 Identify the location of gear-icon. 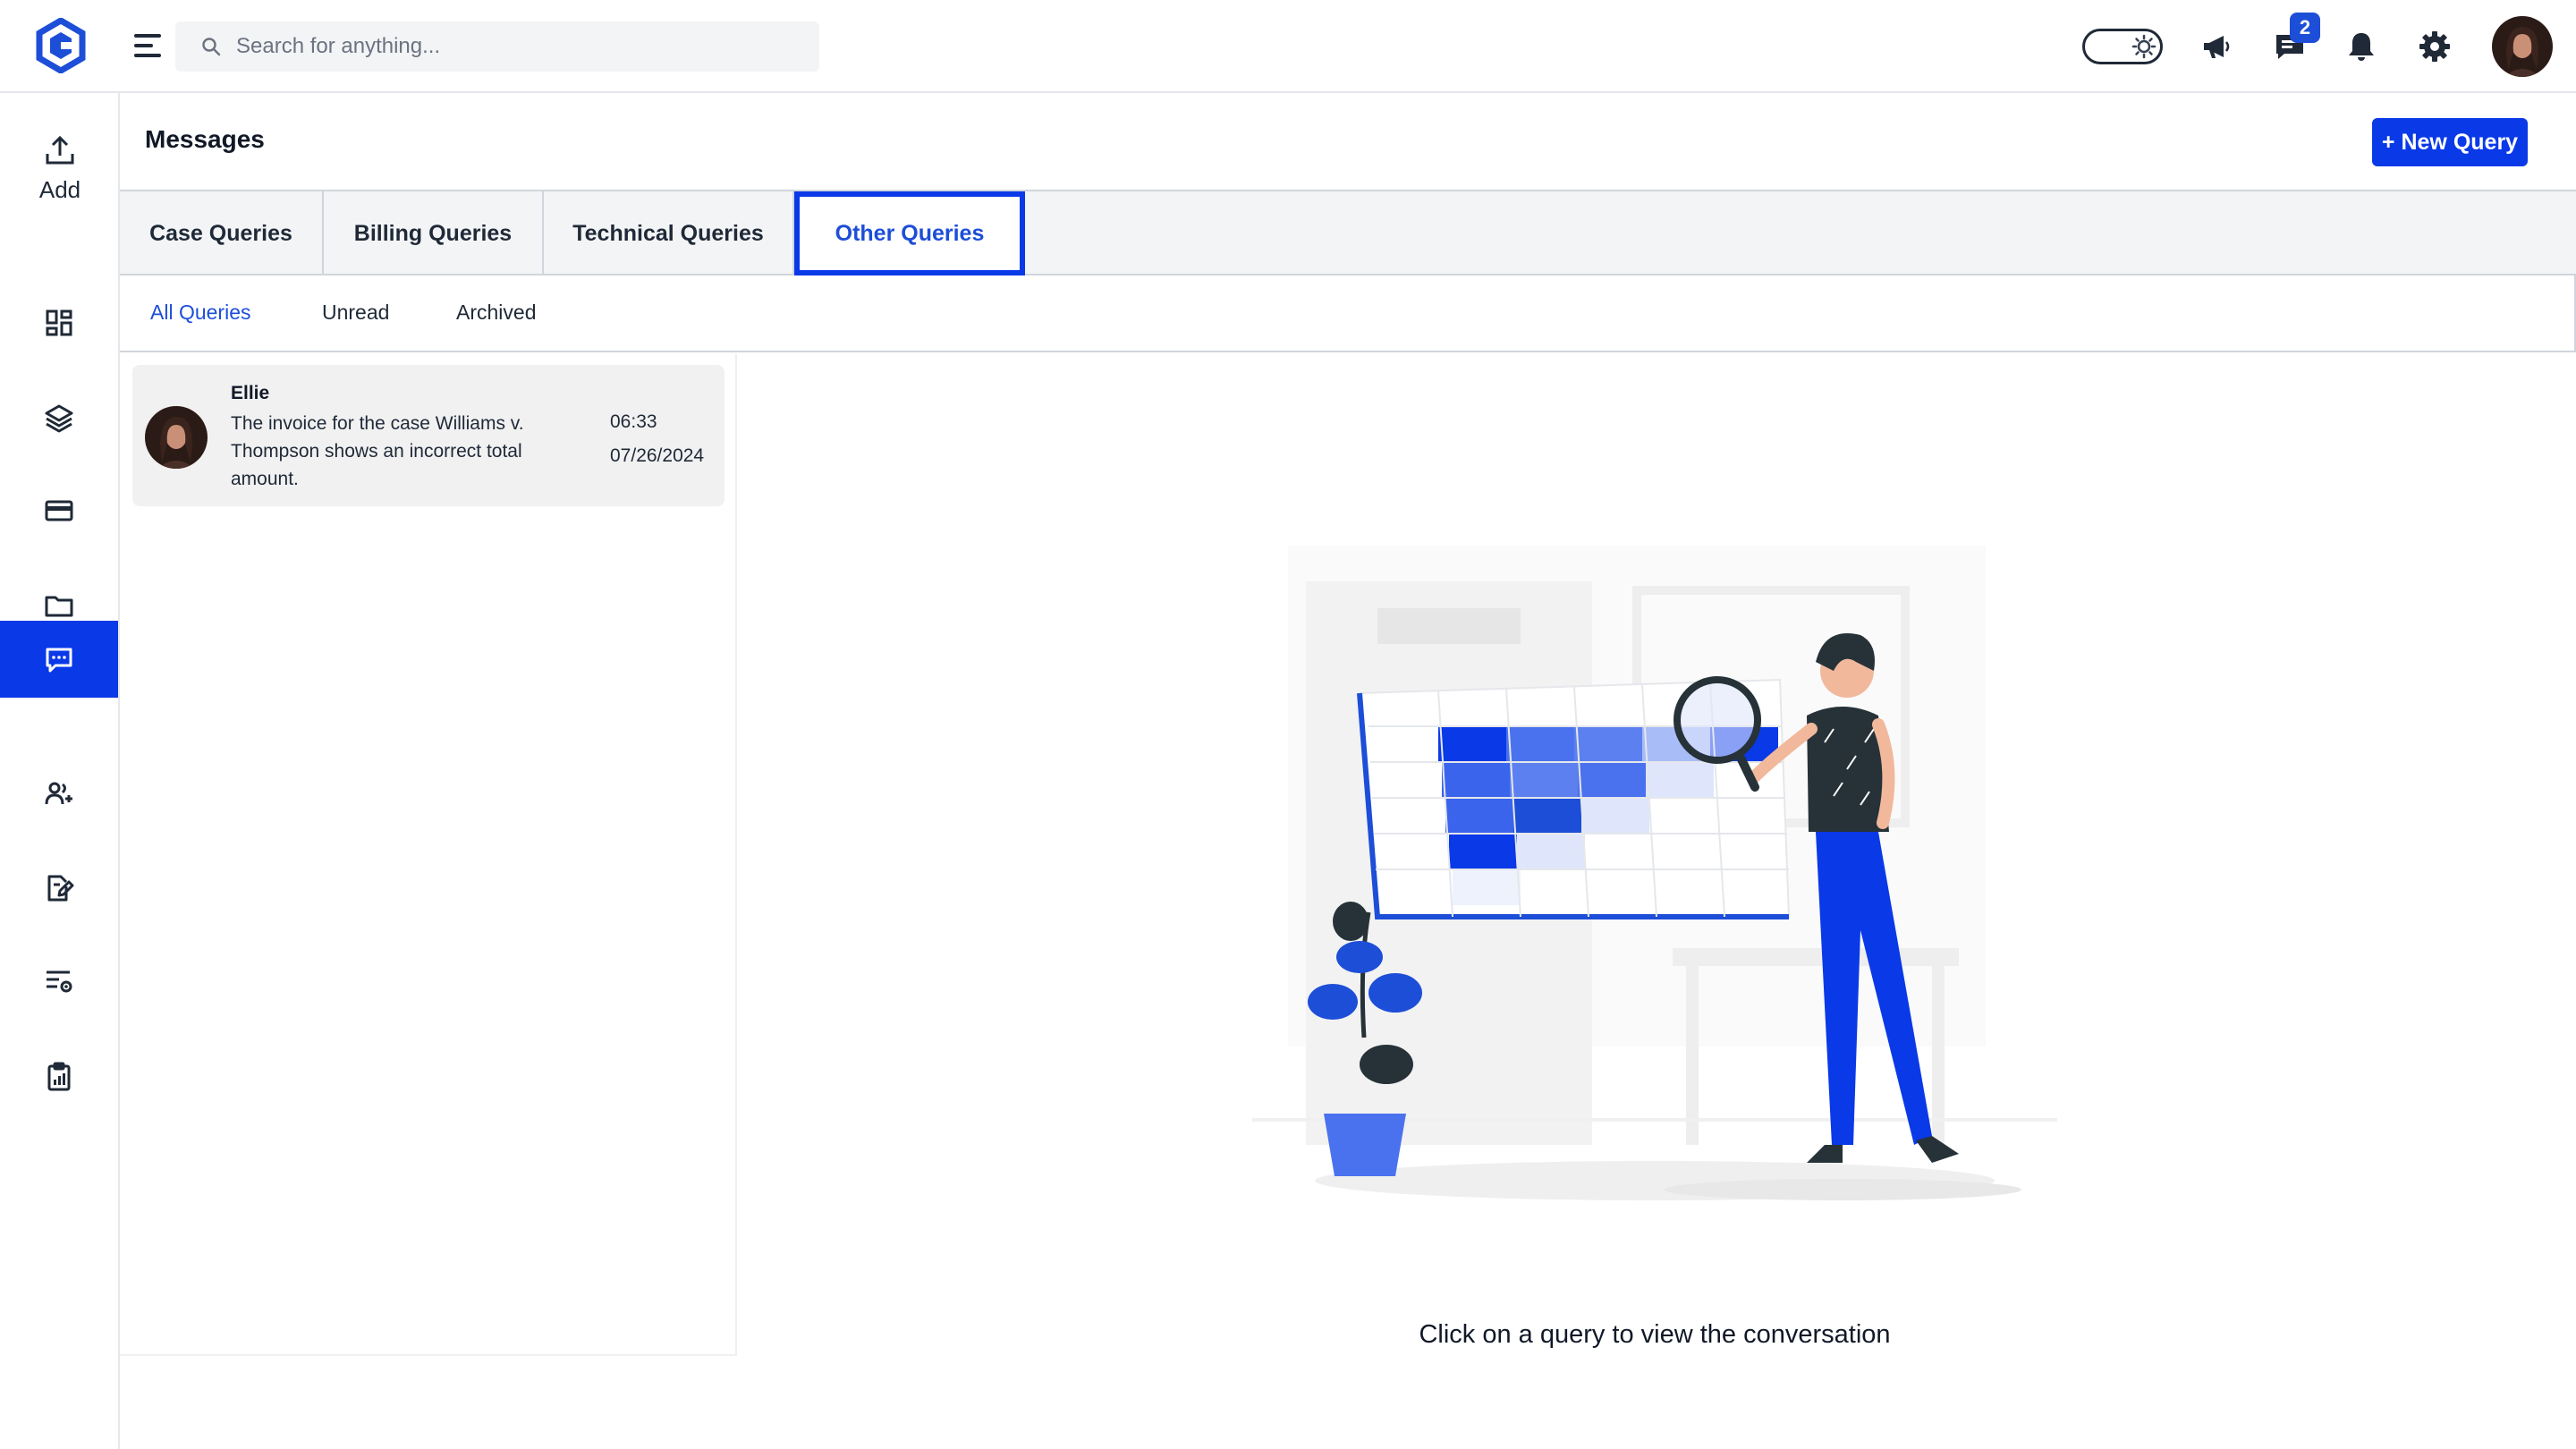
(2434, 46).